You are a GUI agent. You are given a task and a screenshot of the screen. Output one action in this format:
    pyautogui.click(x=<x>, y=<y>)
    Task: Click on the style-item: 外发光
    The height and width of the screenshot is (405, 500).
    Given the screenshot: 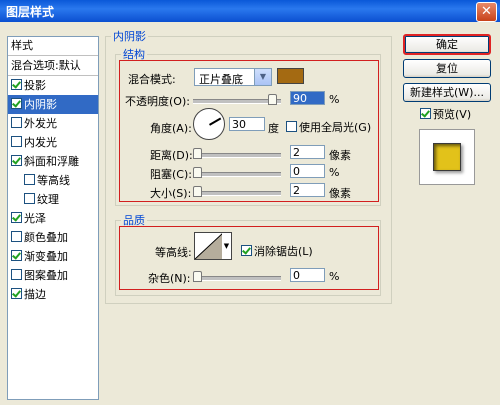 What is the action you would take?
    pyautogui.click(x=53, y=123)
    